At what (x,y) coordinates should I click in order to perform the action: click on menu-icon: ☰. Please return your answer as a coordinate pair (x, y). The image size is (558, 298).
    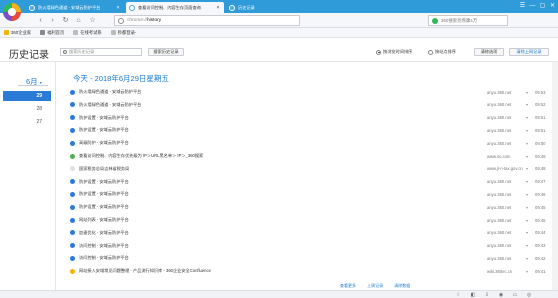
    Looking at the image, I should click on (522, 6).